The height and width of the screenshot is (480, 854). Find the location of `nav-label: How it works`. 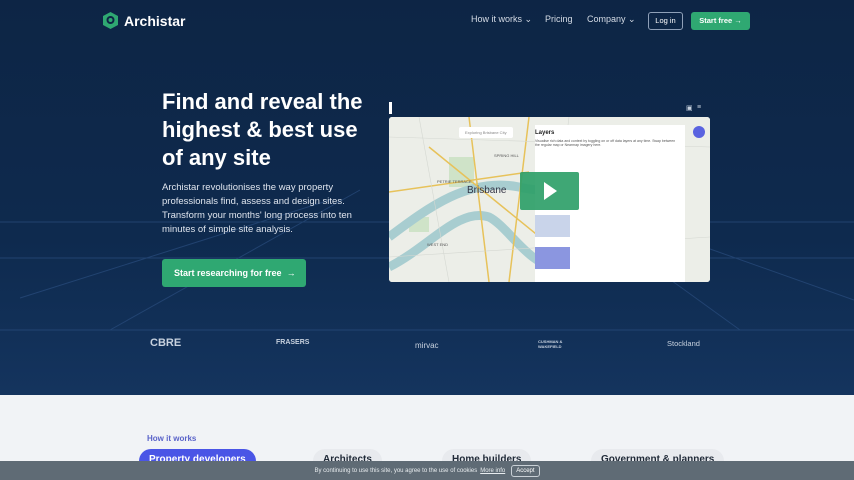

nav-label: How it works is located at coordinates (497, 19).